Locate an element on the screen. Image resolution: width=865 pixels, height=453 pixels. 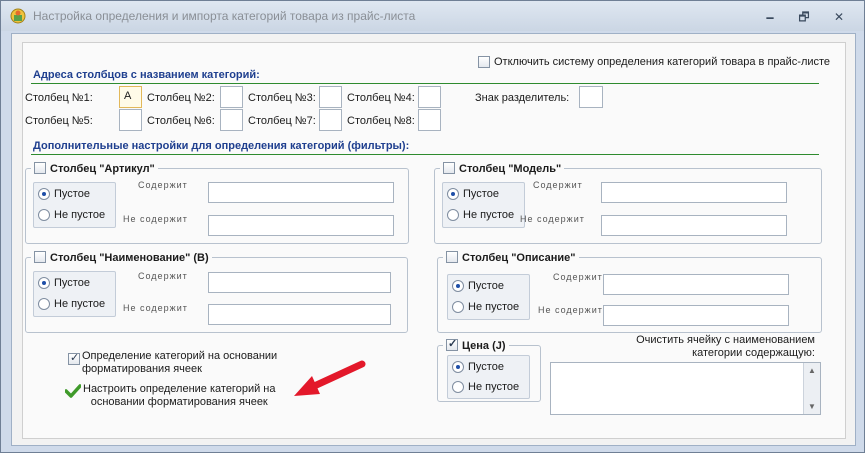
col3-label: Столбец №3: is located at coordinates (282, 98).